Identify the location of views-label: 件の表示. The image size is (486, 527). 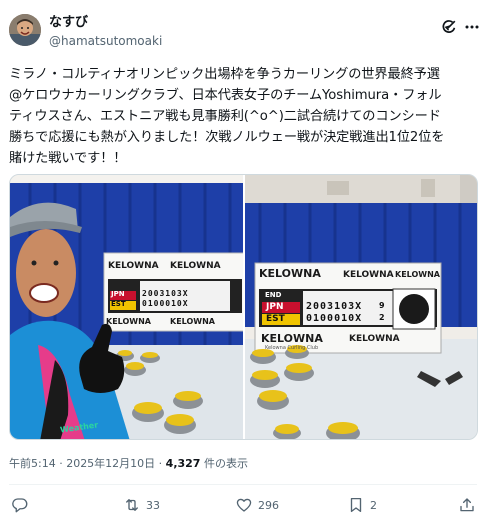
(224, 463).